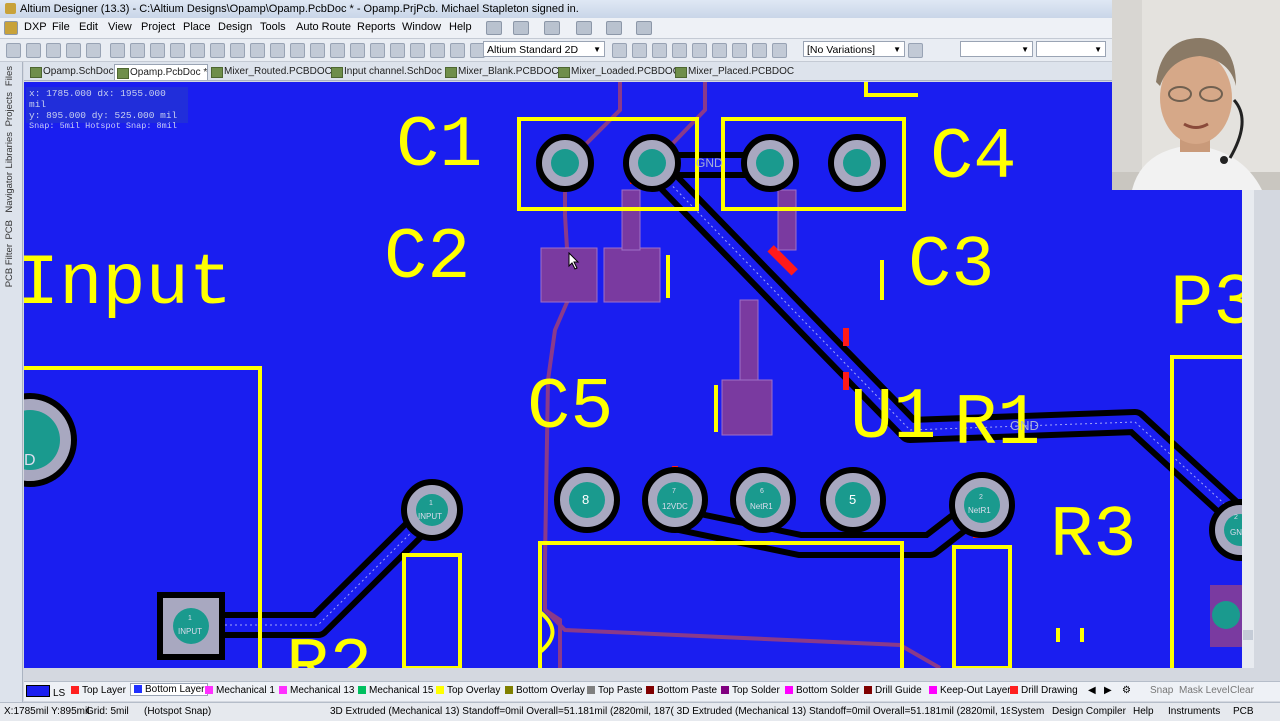 This screenshot has height=721, width=1280. What do you see at coordinates (329, 650) in the screenshot?
I see `designator-r2: R2` at bounding box center [329, 650].